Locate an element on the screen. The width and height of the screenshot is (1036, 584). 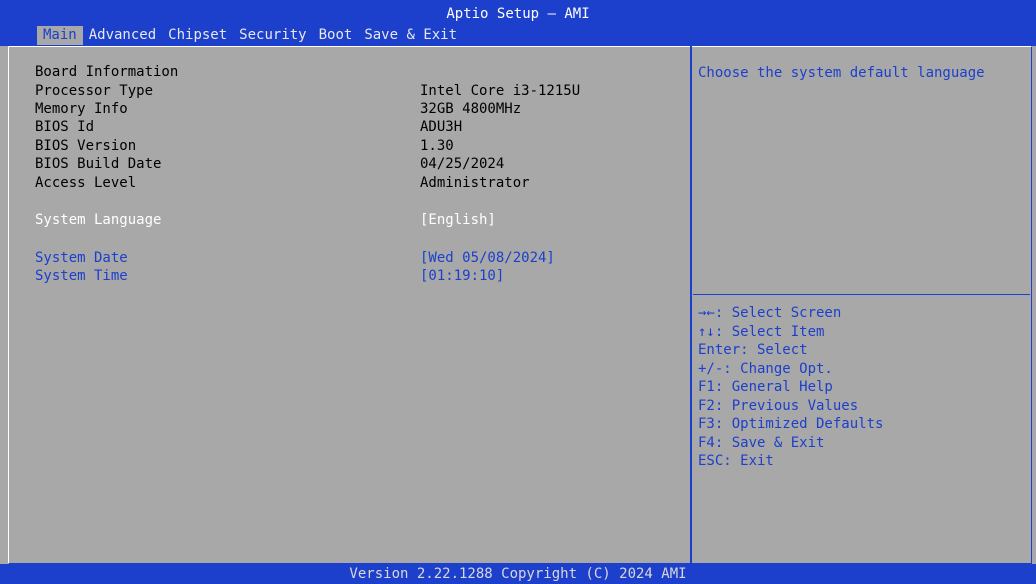
key-select-item: ↑↓: Select Item is located at coordinates (761, 331).